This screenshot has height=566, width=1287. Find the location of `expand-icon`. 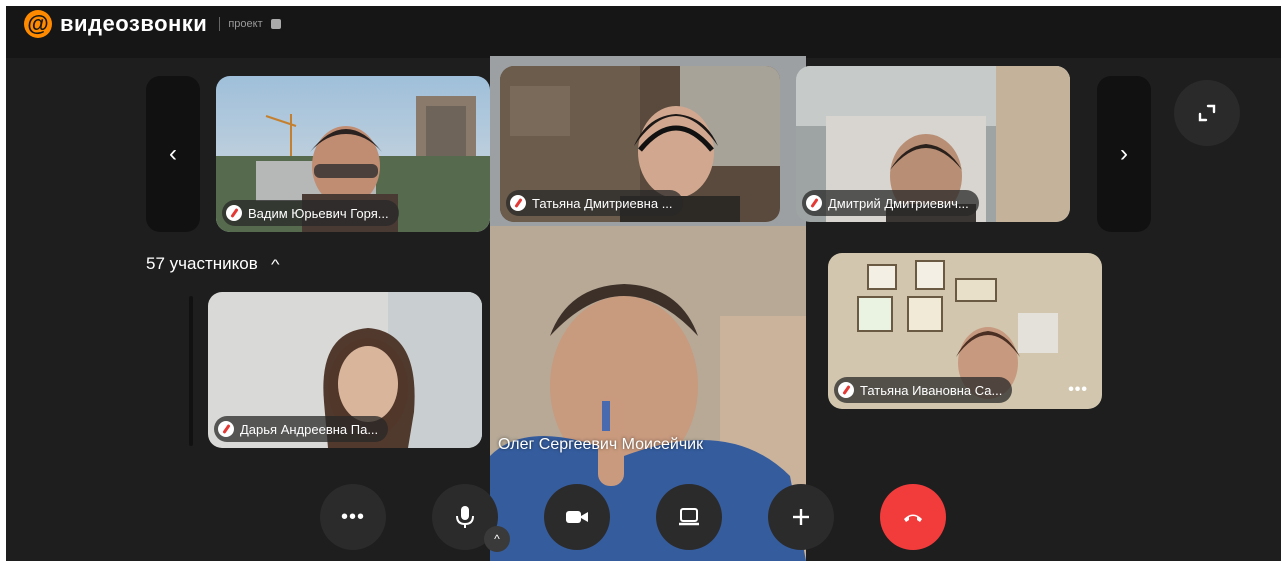

expand-icon is located at coordinates (1207, 113).